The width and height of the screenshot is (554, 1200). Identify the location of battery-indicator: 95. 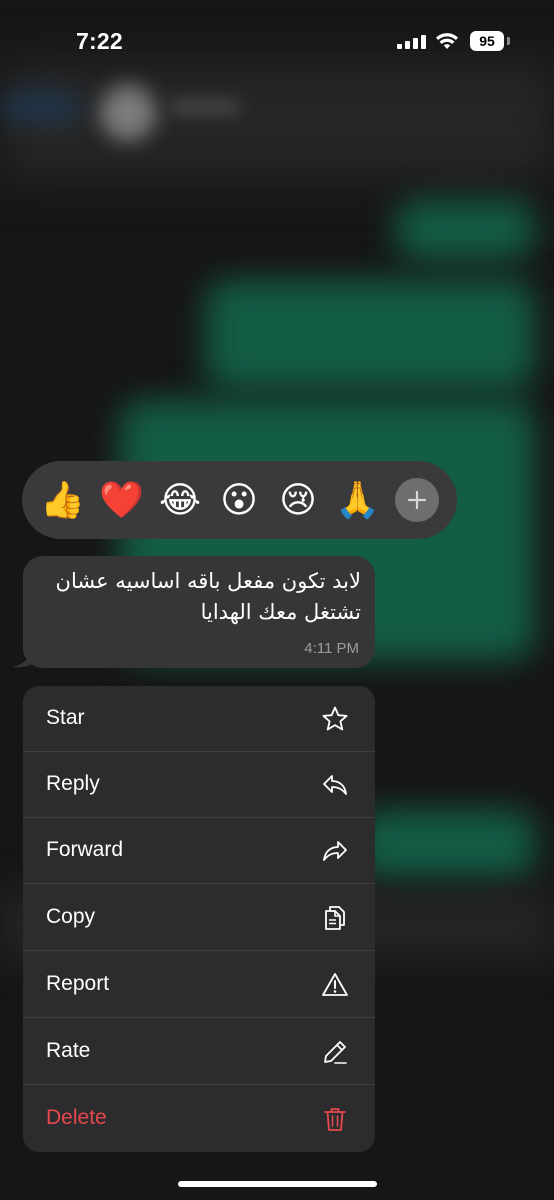
(487, 41).